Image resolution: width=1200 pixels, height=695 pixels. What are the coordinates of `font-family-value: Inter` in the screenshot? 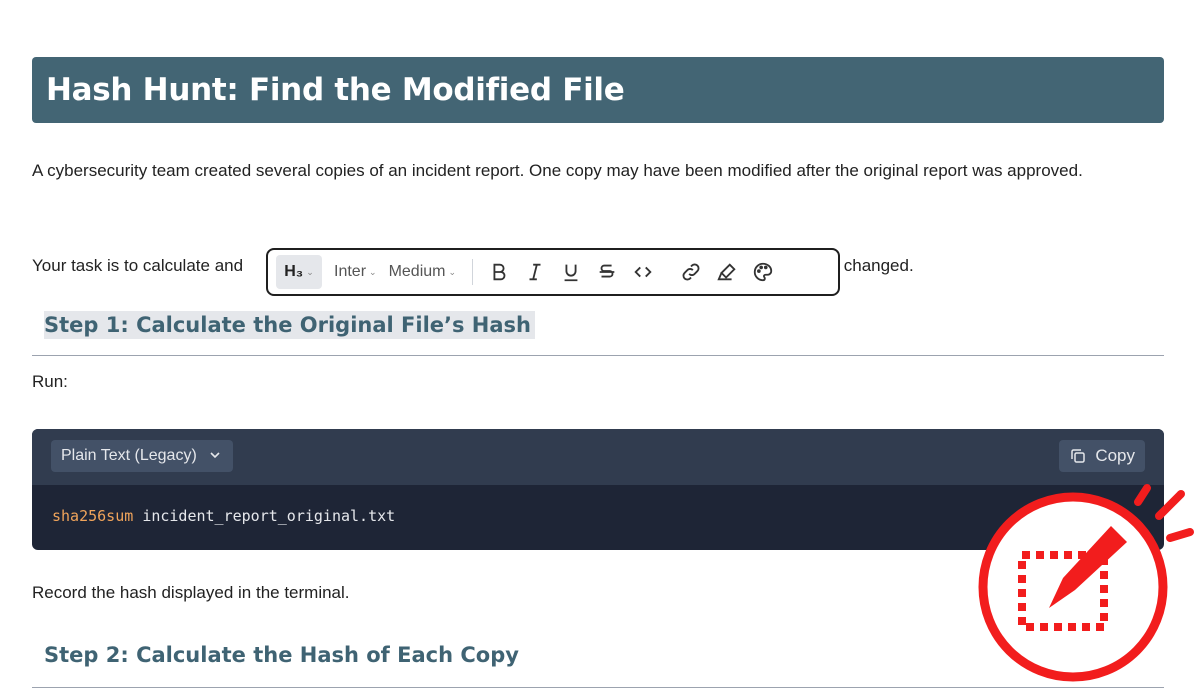 It's located at (350, 271).